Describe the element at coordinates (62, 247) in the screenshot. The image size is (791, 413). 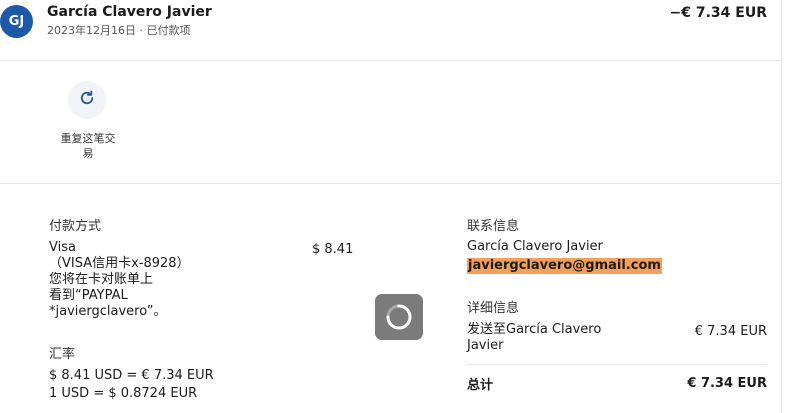
I see `payment-method-line: Visa` at that location.